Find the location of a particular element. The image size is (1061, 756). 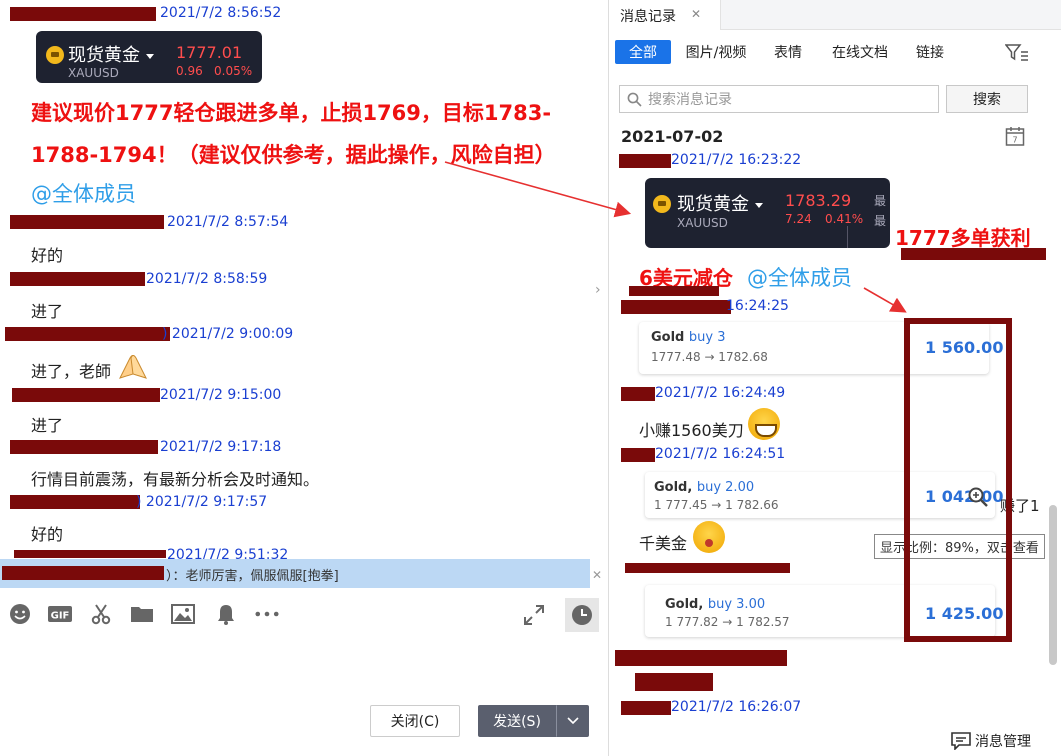

annotation-arrows is located at coordinates (675, 237).